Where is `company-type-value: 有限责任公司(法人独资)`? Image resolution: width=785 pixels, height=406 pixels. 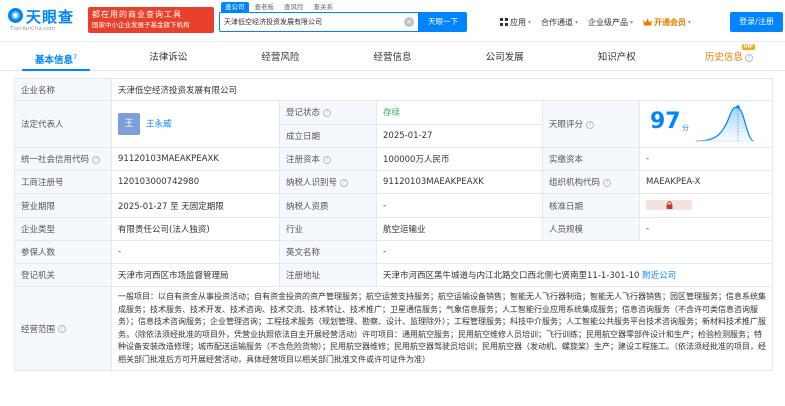
company-type-value: 有限责任公司(法人独资) is located at coordinates (195, 229).